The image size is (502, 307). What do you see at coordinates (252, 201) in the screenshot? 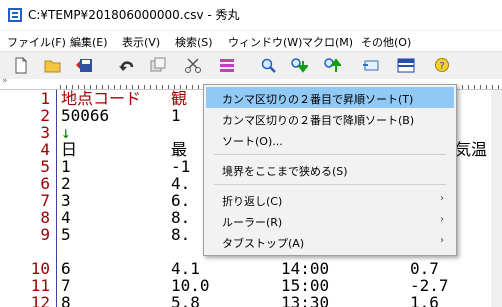
I see `menu-item-label: 折り返し(C)` at bounding box center [252, 201].